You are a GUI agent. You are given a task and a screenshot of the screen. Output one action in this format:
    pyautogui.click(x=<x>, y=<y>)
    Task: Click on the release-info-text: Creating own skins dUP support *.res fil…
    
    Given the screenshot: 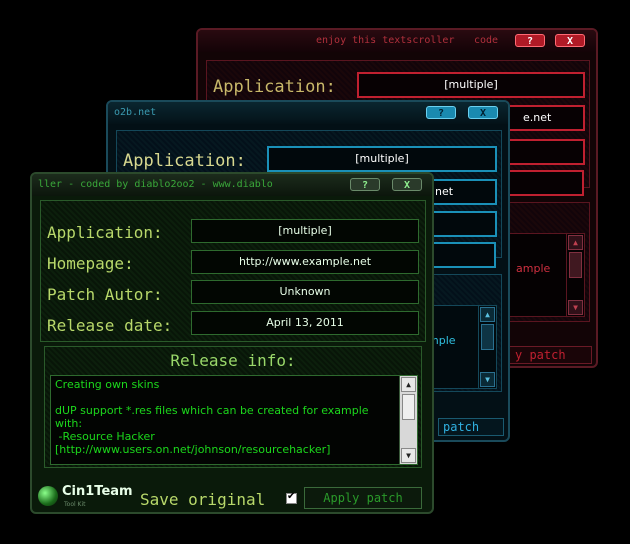 What is the action you would take?
    pyautogui.click(x=212, y=417)
    